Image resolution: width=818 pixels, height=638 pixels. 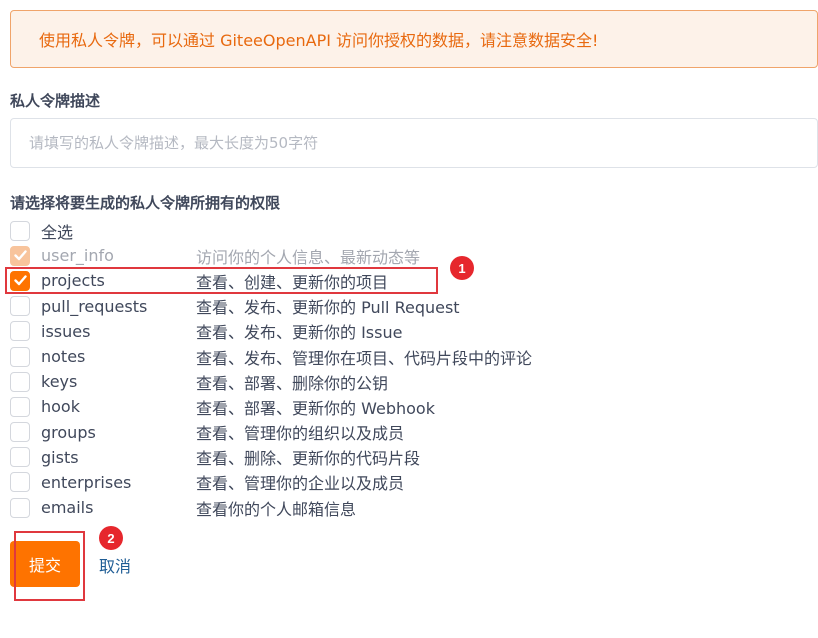 I want to click on permission-description: 查看、创建、更新你的项目, so click(x=292, y=282).